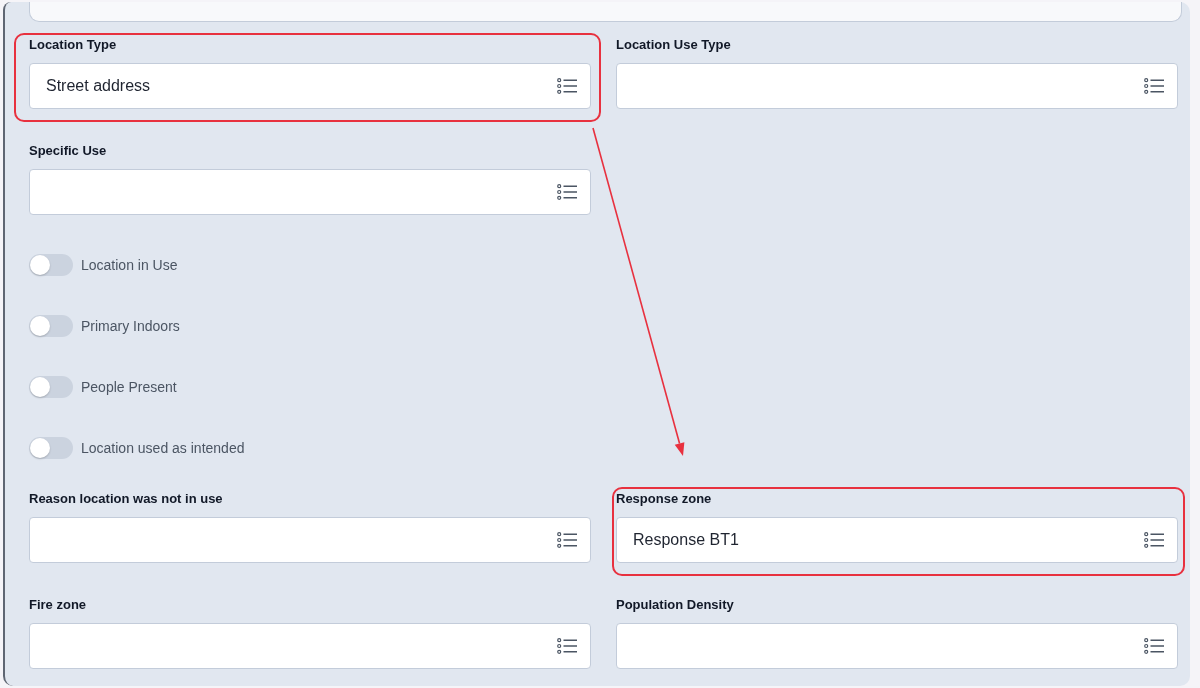  Describe the element at coordinates (126, 499) in the screenshot. I see `field-label: Reason location was not in use` at that location.